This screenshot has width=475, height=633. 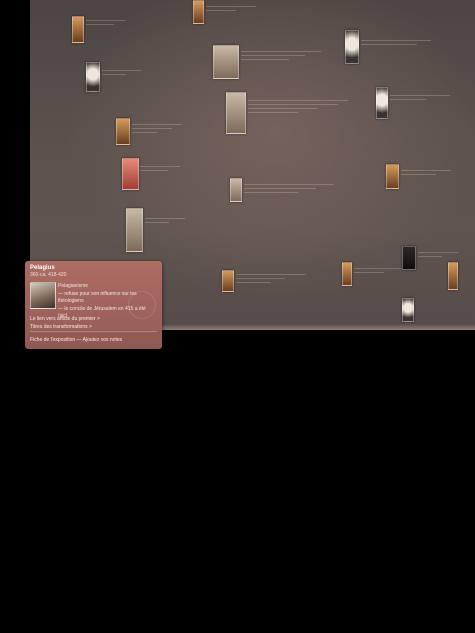 I want to click on popup-dates: 360-ca. 418-420, so click(x=48, y=275).